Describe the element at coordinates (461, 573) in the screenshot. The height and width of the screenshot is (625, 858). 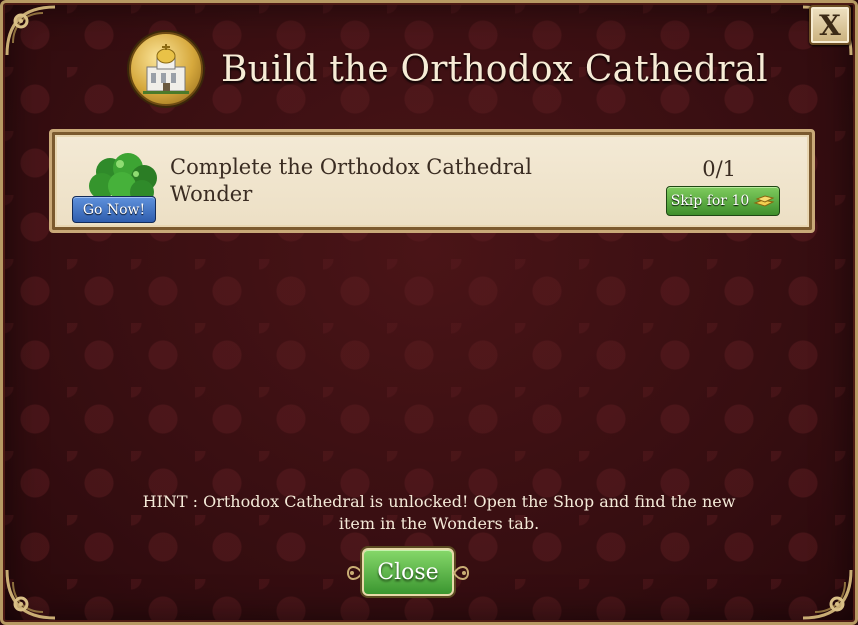
I see `flourish-right-icon` at that location.